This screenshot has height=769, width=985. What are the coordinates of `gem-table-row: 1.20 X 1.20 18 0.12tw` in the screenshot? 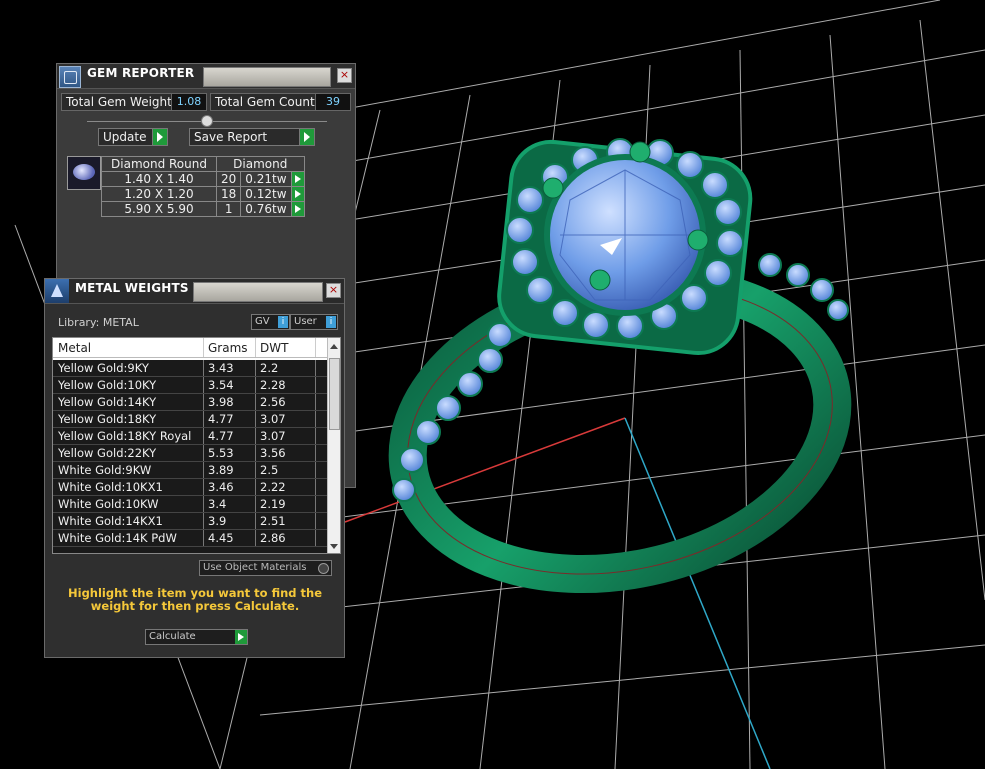 It's located at (203, 194).